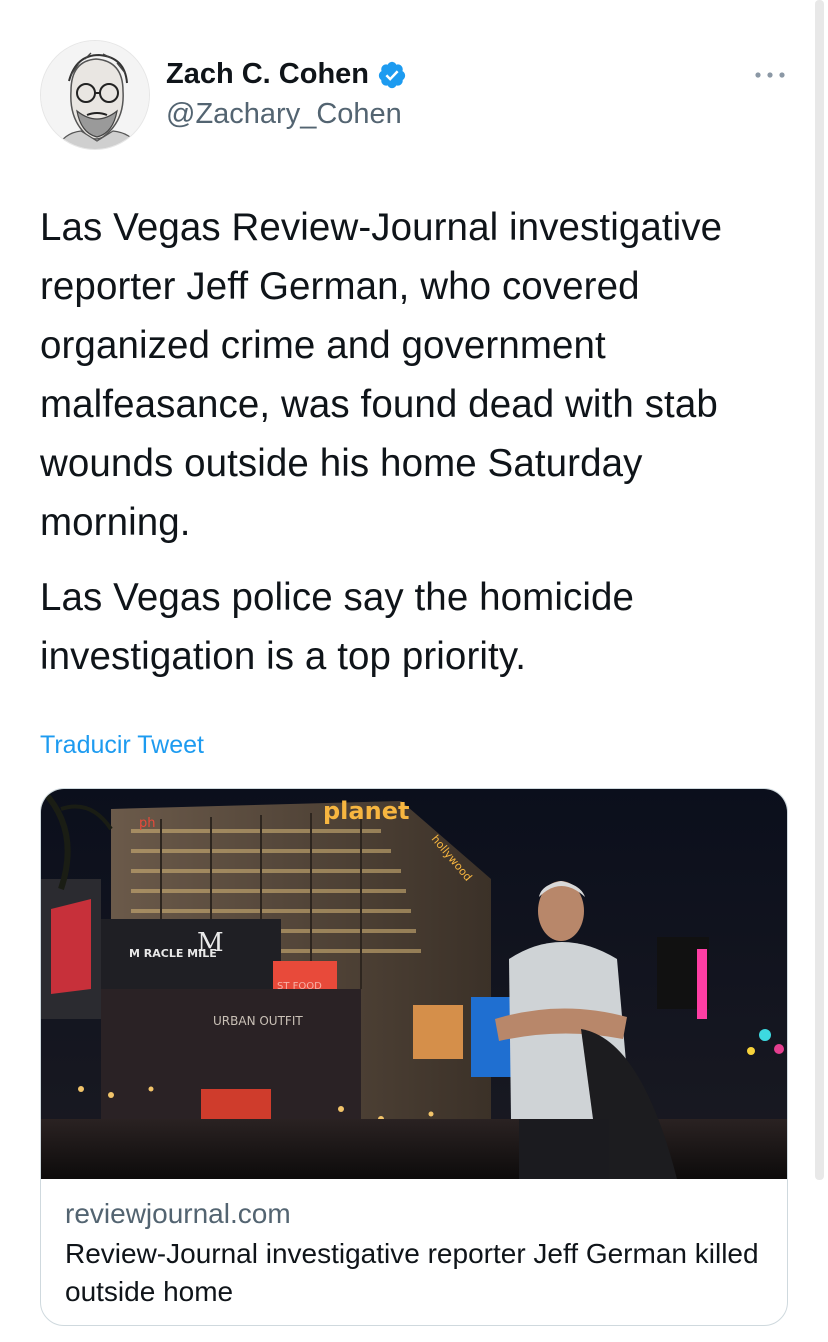  I want to click on more-options-button, so click(770, 75).